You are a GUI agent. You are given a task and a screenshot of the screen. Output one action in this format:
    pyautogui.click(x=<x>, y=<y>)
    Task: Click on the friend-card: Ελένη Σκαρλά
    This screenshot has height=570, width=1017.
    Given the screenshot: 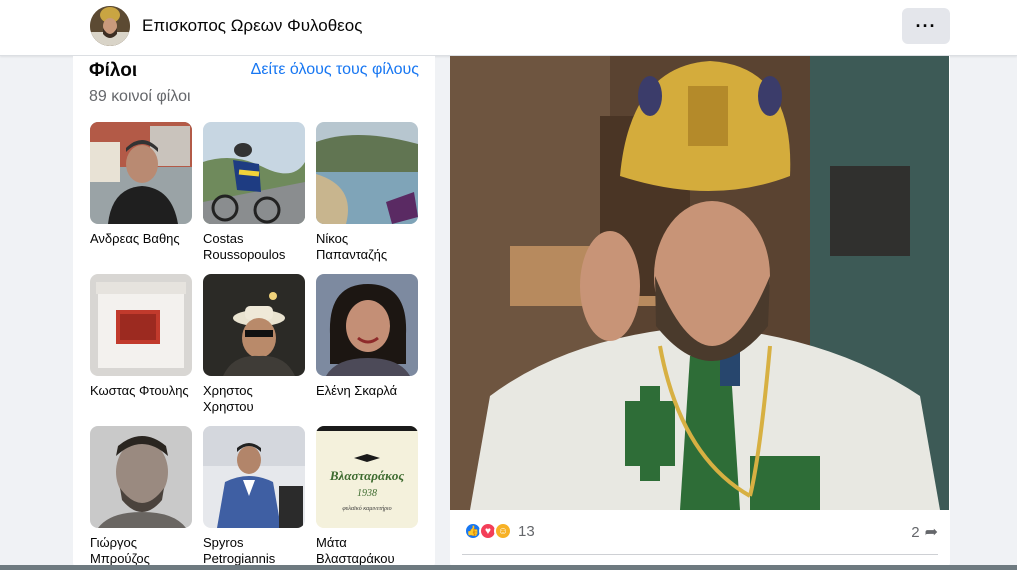 What is the action you would take?
    pyautogui.click(x=367, y=336)
    